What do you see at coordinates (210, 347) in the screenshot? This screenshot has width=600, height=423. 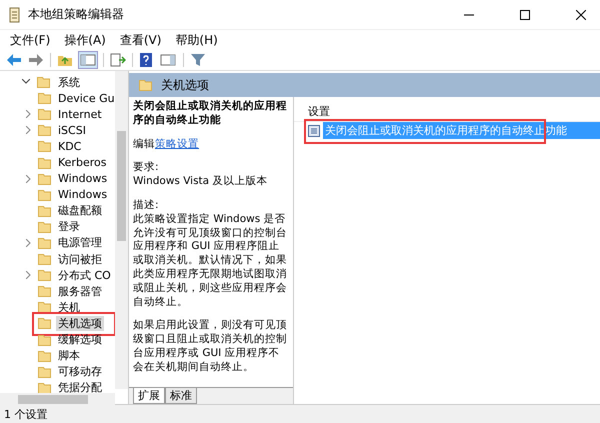 I see `description-paragraph: 如果启用此设置，则没有可见顶级窗口且阻止或取消关机的控制台应用程序或 GUI 应用程序不会在关机期间自动终止。` at bounding box center [210, 347].